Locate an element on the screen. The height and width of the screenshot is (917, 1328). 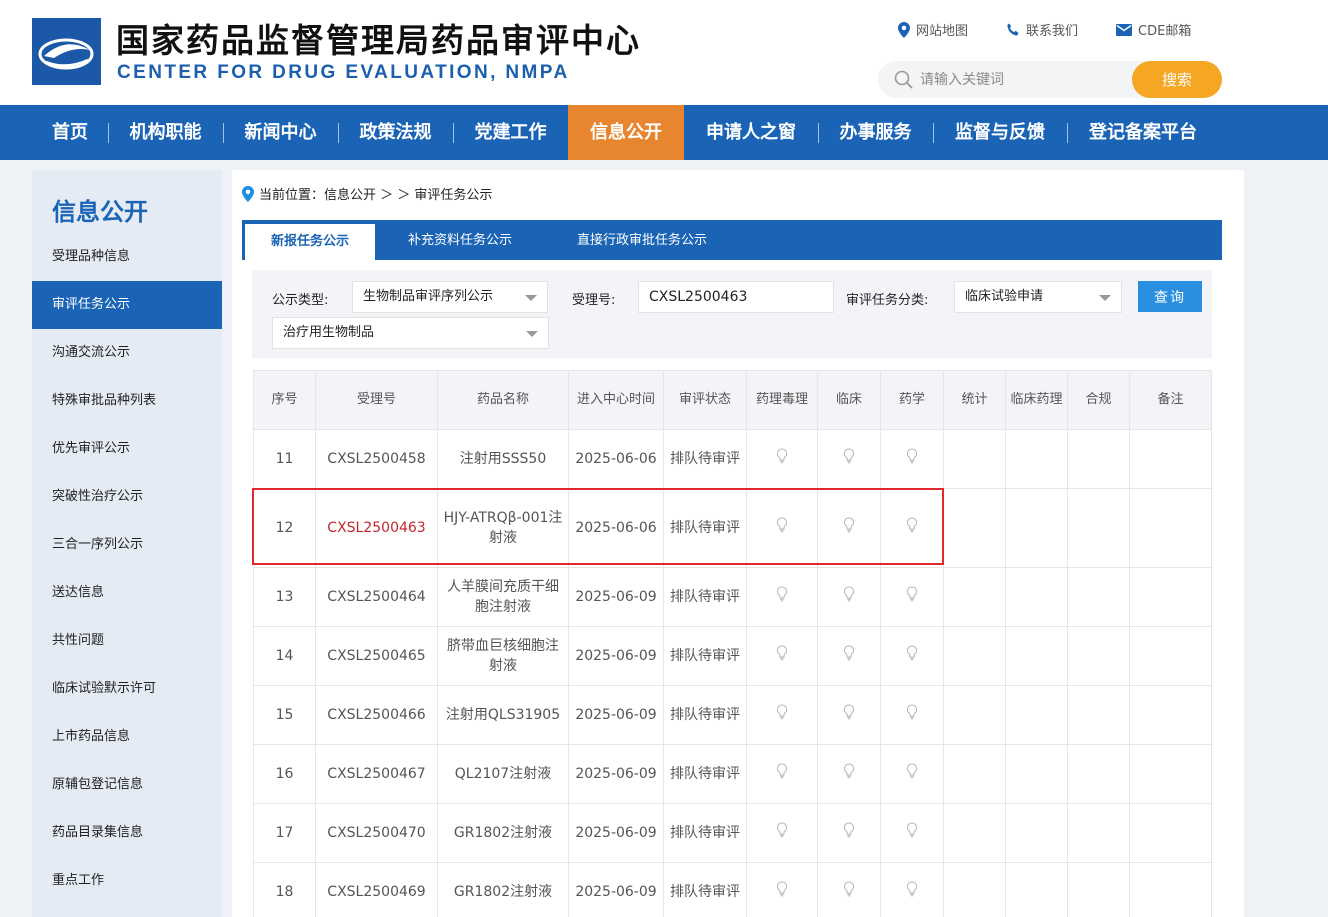
sidebar-item-excipient-registration: 原辅包登记信息 is located at coordinates (127, 785).